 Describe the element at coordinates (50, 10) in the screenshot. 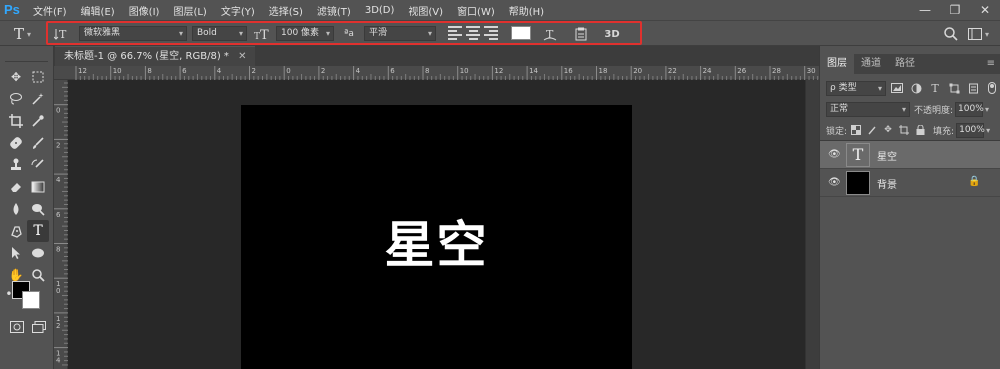

I see `menu-file: 文件(F)` at that location.